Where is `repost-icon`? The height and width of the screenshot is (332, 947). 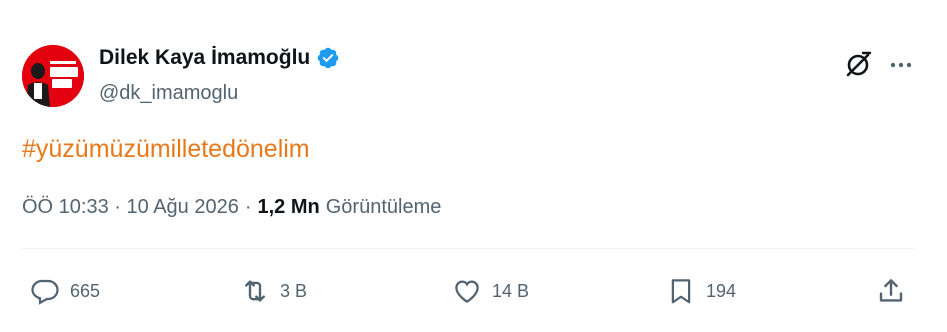 repost-icon is located at coordinates (255, 291).